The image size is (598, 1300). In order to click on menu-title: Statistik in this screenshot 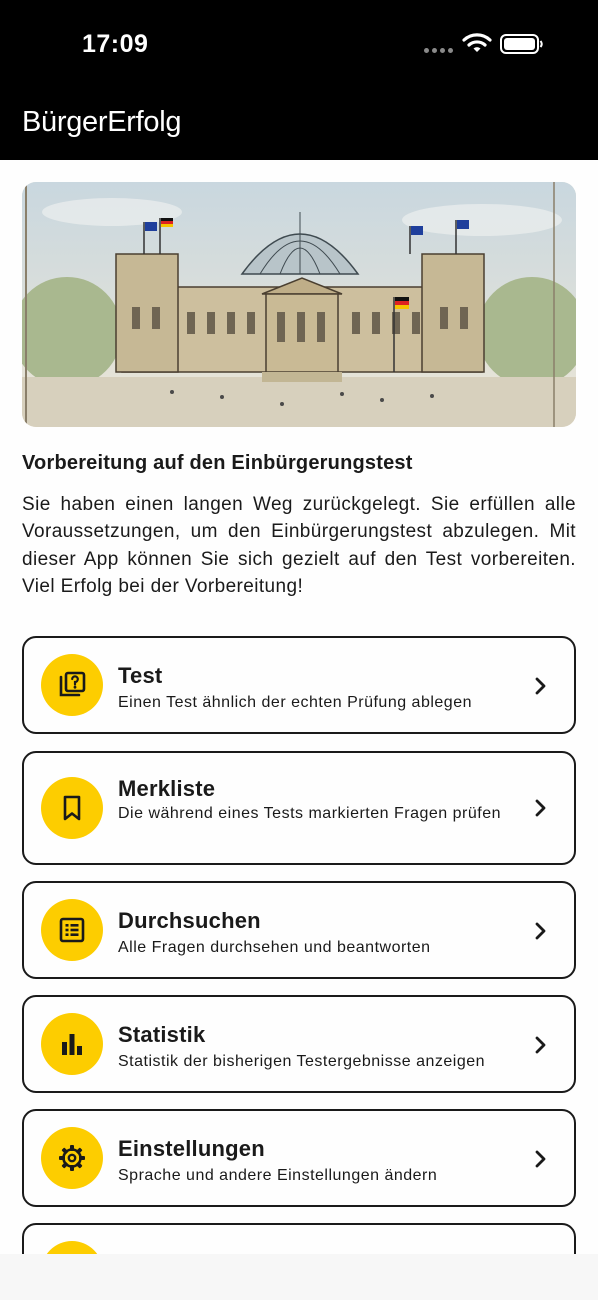, I will do `click(162, 1034)`.